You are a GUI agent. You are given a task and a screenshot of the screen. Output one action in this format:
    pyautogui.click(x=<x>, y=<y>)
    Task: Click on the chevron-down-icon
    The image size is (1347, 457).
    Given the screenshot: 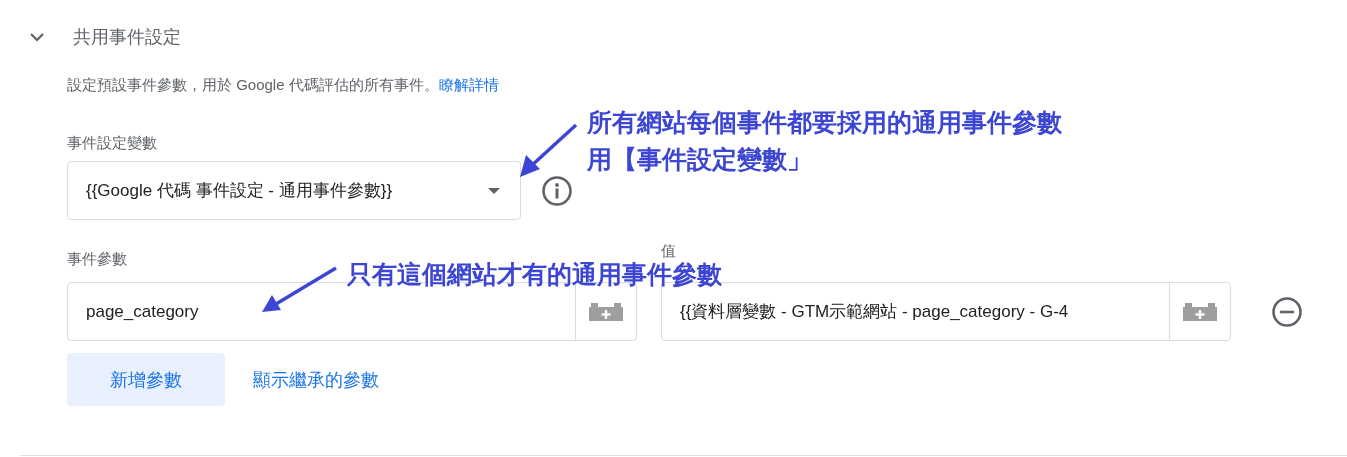 What is the action you would take?
    pyautogui.click(x=37, y=37)
    